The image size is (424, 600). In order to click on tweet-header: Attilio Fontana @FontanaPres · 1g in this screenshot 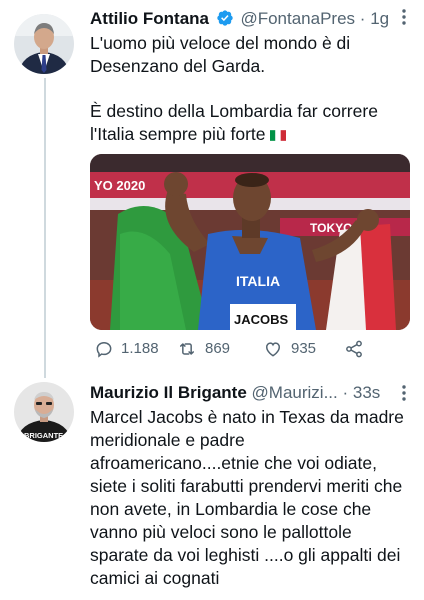, I will do `click(252, 19)`.